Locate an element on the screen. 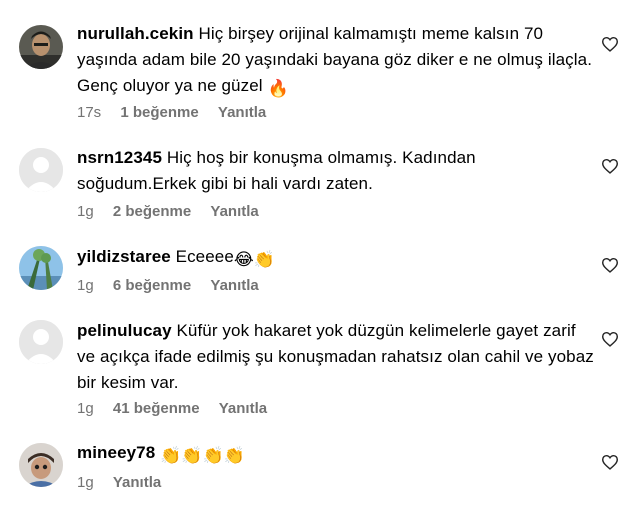  comment-likes: 2 beğenme is located at coordinates (152, 211).